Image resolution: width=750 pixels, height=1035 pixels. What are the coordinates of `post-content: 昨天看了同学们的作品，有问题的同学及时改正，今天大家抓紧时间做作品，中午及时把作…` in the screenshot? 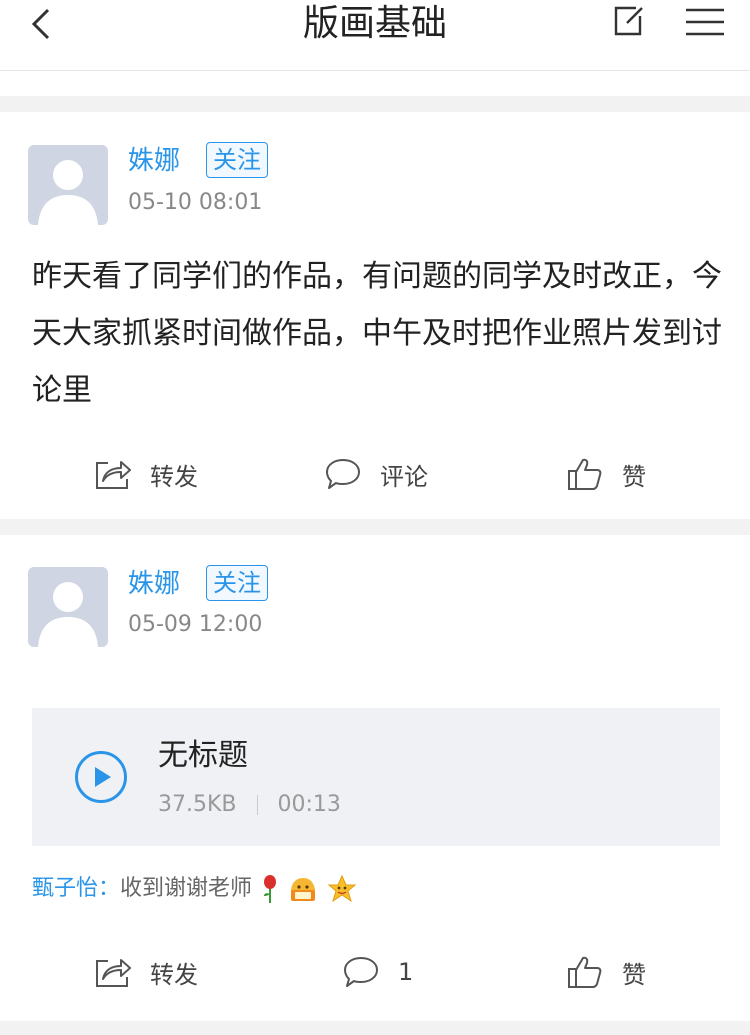 It's located at (377, 333).